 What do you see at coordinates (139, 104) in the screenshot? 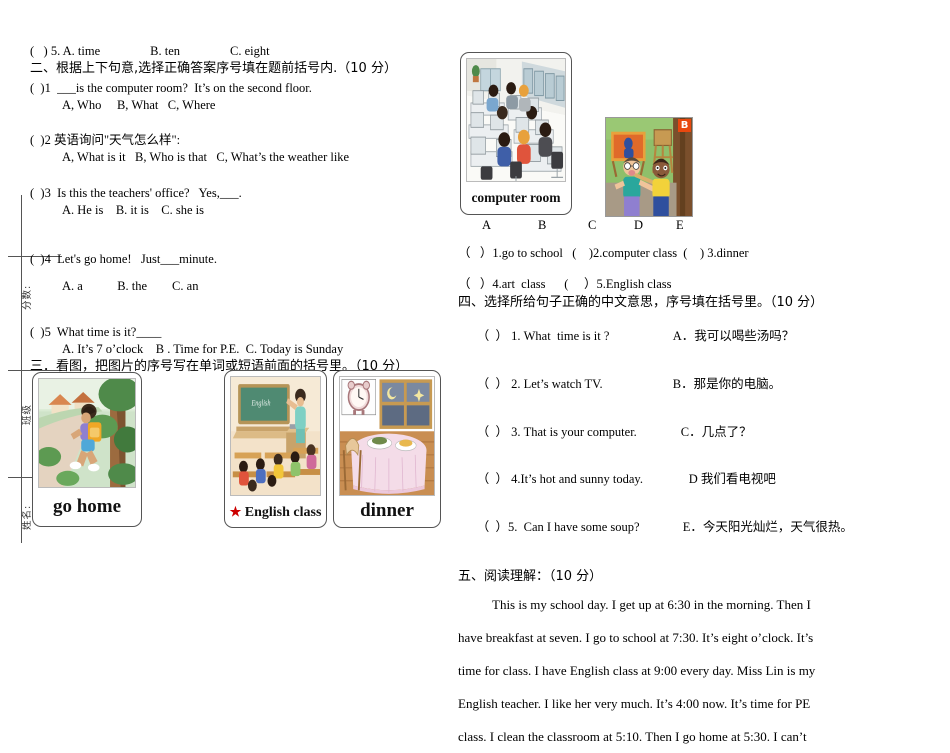
I see `question-2-1-options: A, Who B, What C, Where` at bounding box center [139, 104].